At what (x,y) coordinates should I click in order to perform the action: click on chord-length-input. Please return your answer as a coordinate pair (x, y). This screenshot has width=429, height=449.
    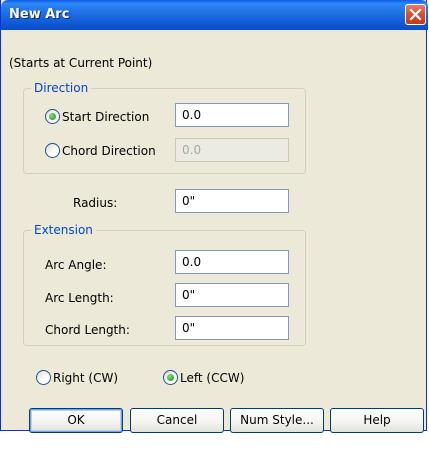
    Looking at the image, I should click on (232, 328).